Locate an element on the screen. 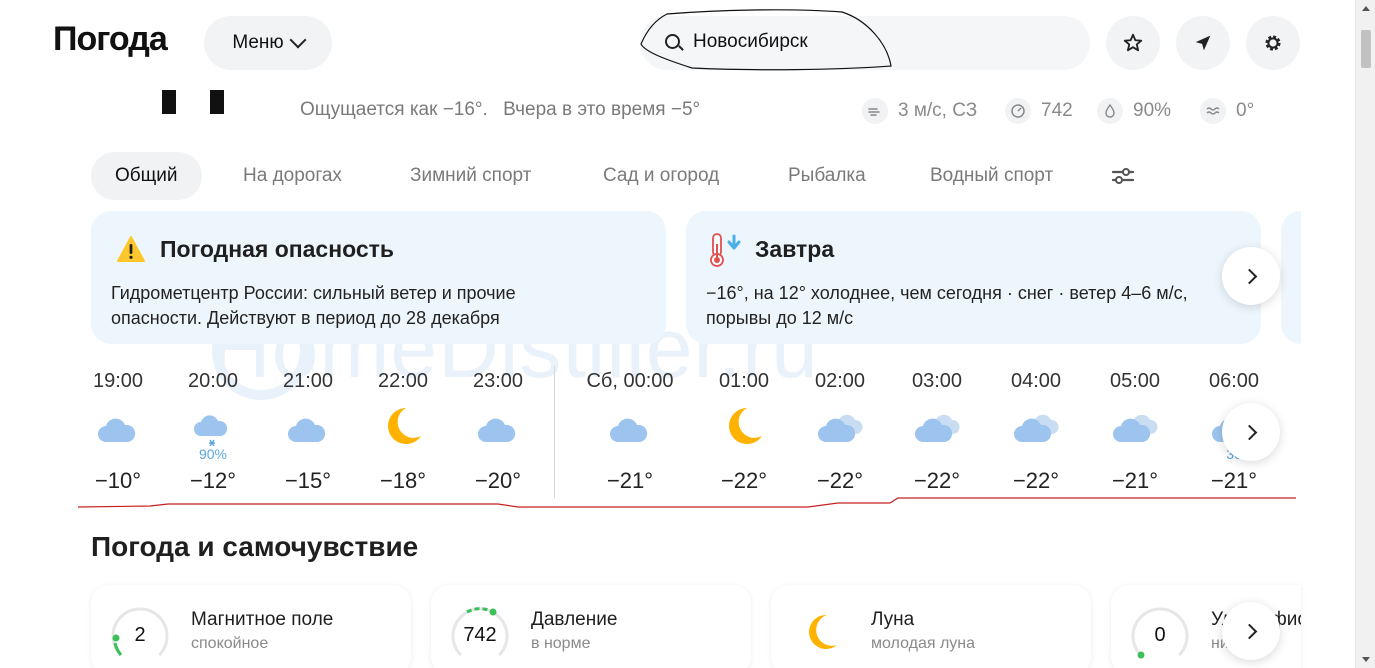 Image resolution: width=1375 pixels, height=668 pixels. next-card-peek is located at coordinates (1291, 277).